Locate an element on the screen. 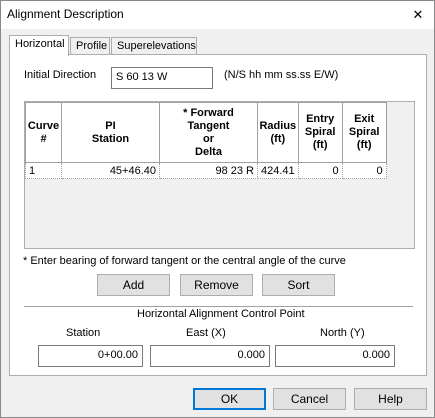  station-label: Station is located at coordinates (83, 333).